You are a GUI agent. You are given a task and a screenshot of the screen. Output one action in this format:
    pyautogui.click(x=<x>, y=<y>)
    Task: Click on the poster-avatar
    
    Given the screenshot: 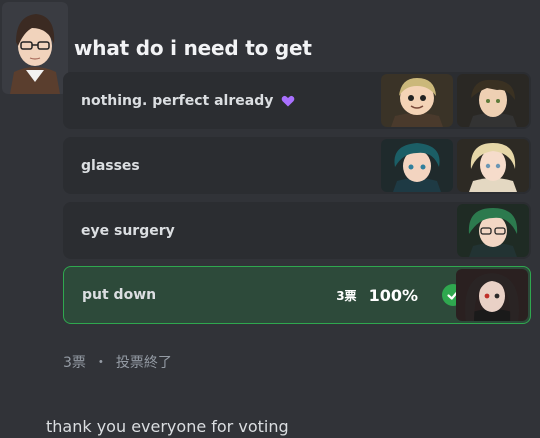 What is the action you would take?
    pyautogui.click(x=35, y=48)
    